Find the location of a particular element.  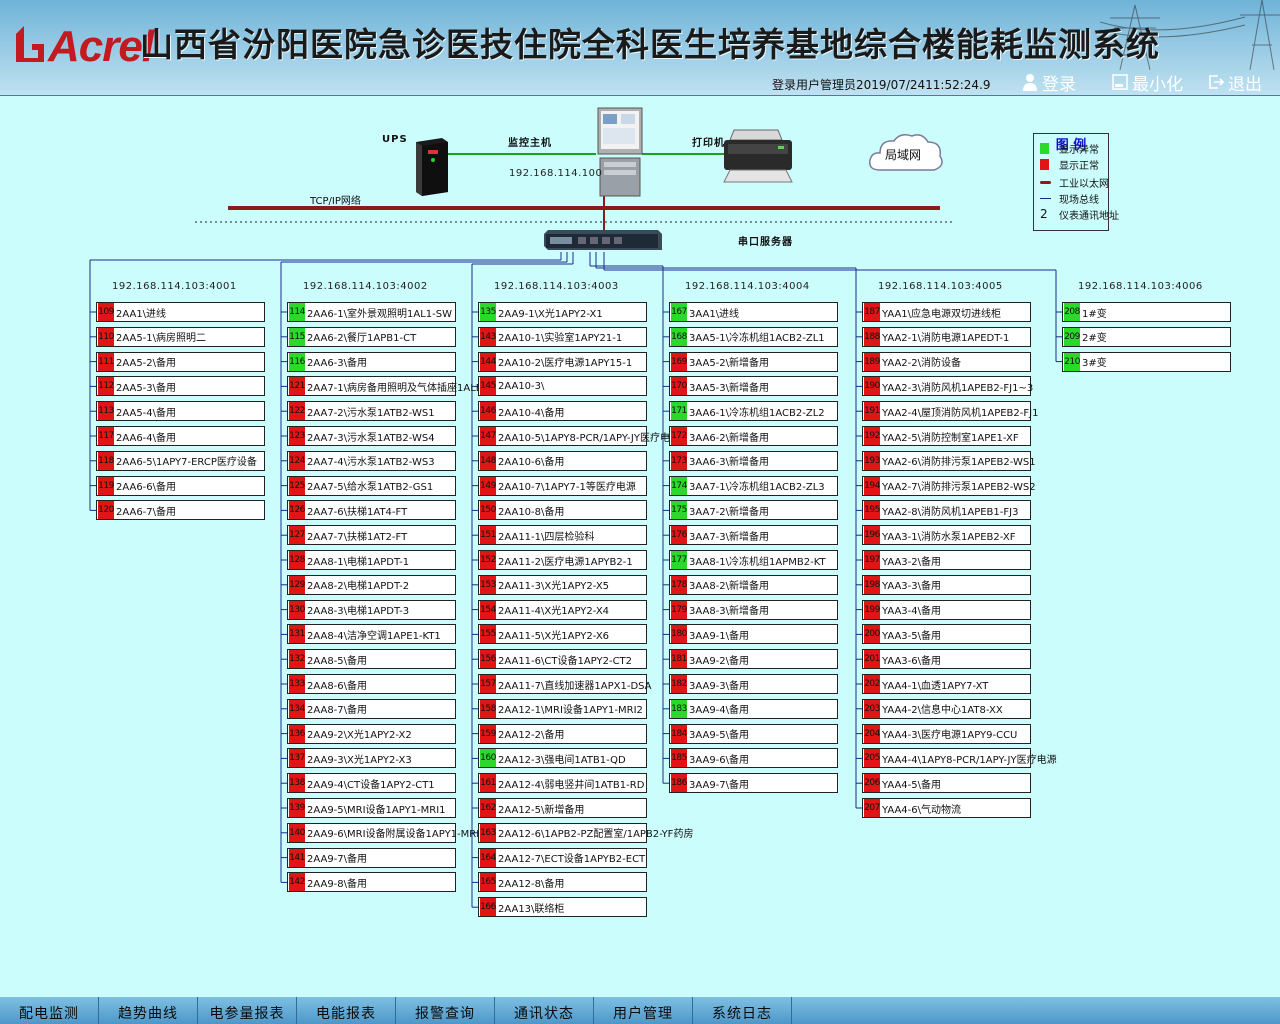

tab-1: 趋势曲线 is located at coordinates (148, 1010).